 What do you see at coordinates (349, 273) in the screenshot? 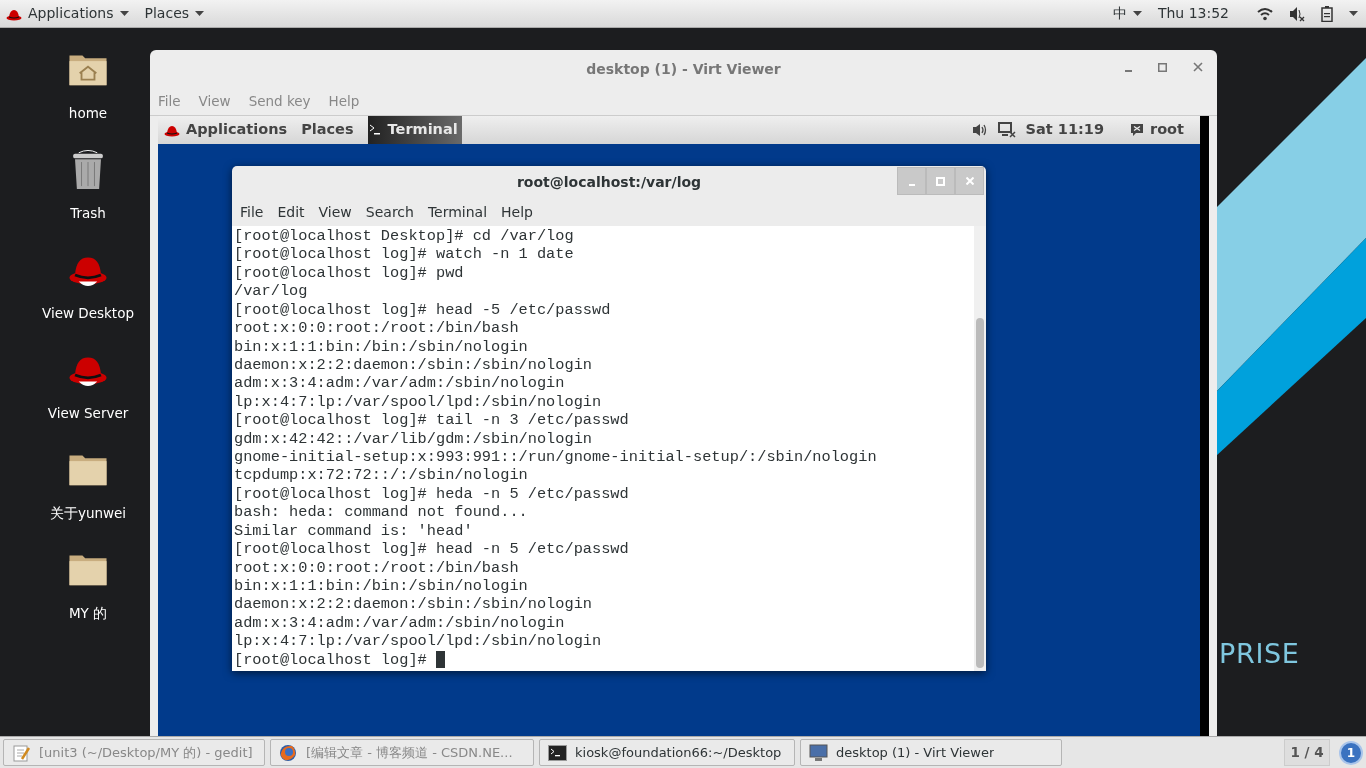
I see `terminal-line: [root@localhost log]# pwd` at bounding box center [349, 273].